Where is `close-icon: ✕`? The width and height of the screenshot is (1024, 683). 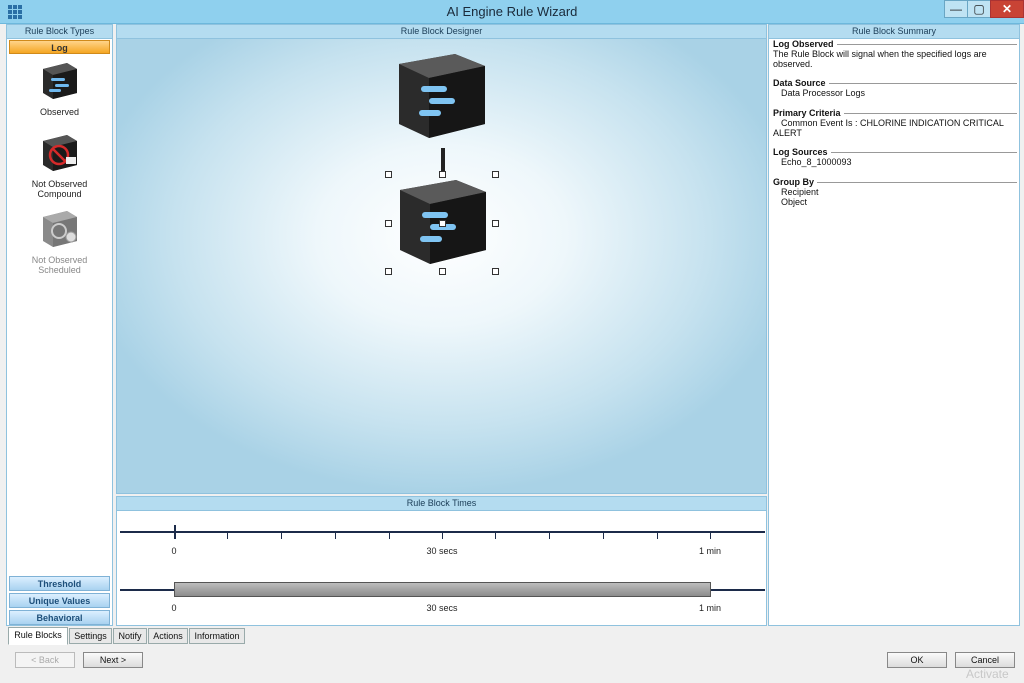
close-icon: ✕ is located at coordinates (1007, 9).